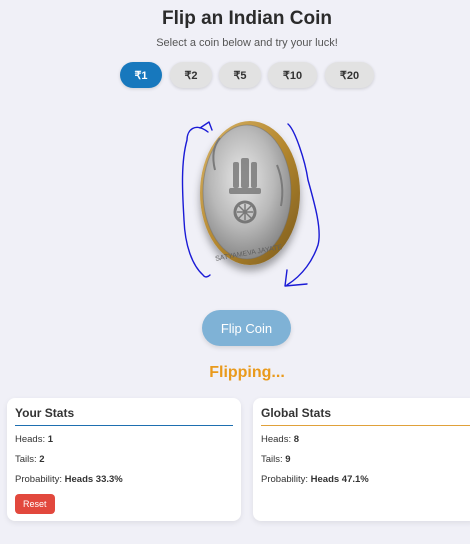 This screenshot has height=544, width=470. I want to click on coin-image: SATYAMEVA JAYATE, so click(250, 204).